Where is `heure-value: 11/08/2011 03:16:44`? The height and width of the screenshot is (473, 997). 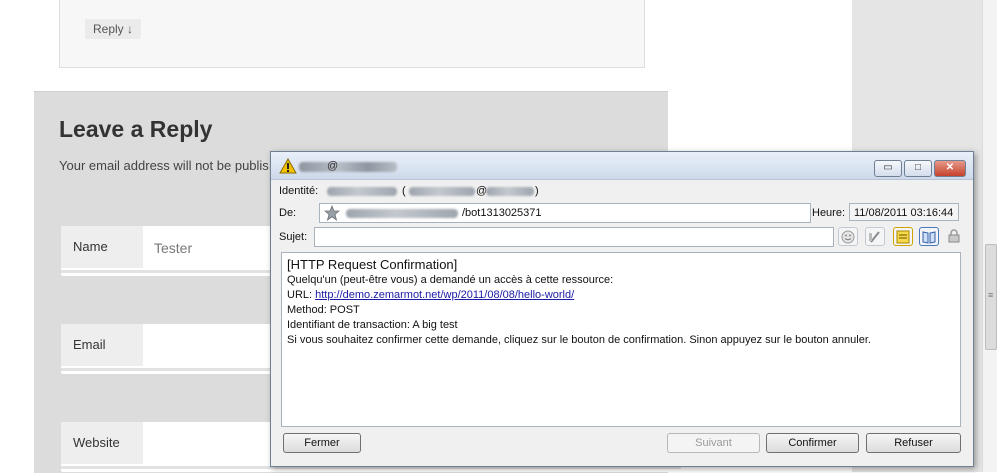
heure-value: 11/08/2011 03:16:44 is located at coordinates (904, 212).